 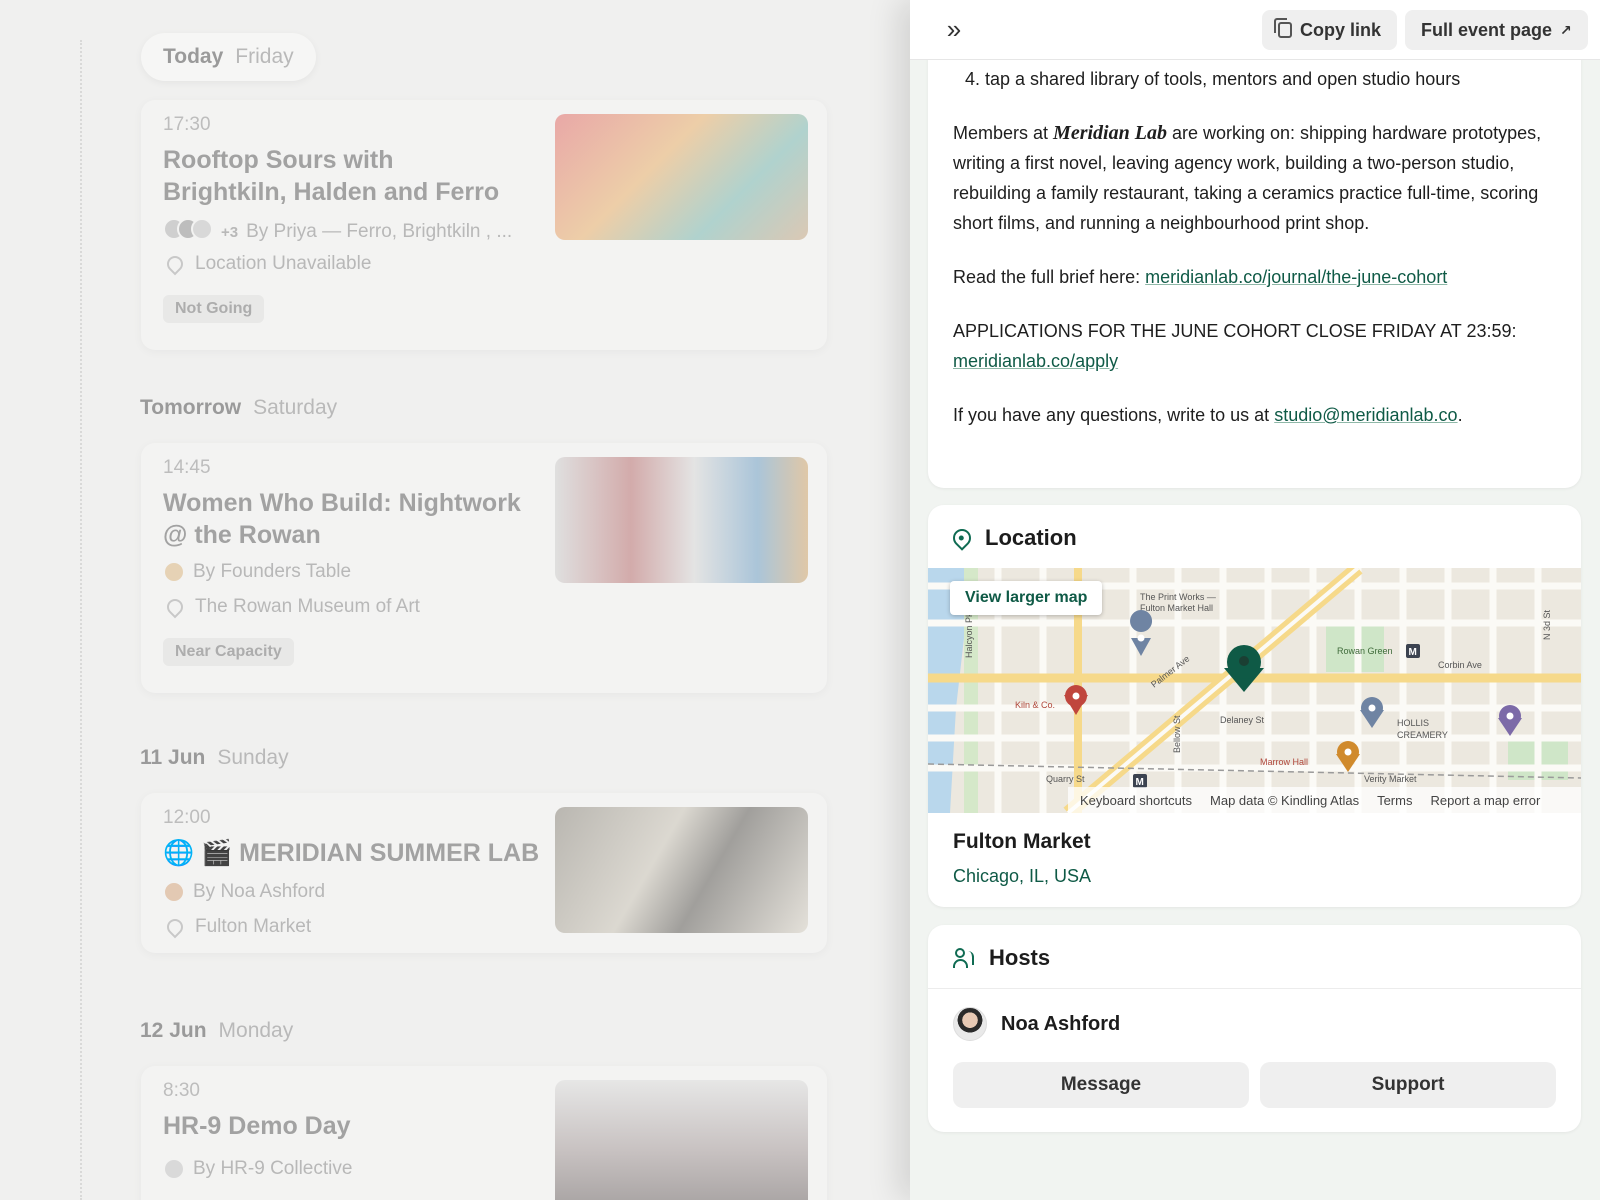 I want to click on day-label: 12 Jun, so click(x=173, y=1030).